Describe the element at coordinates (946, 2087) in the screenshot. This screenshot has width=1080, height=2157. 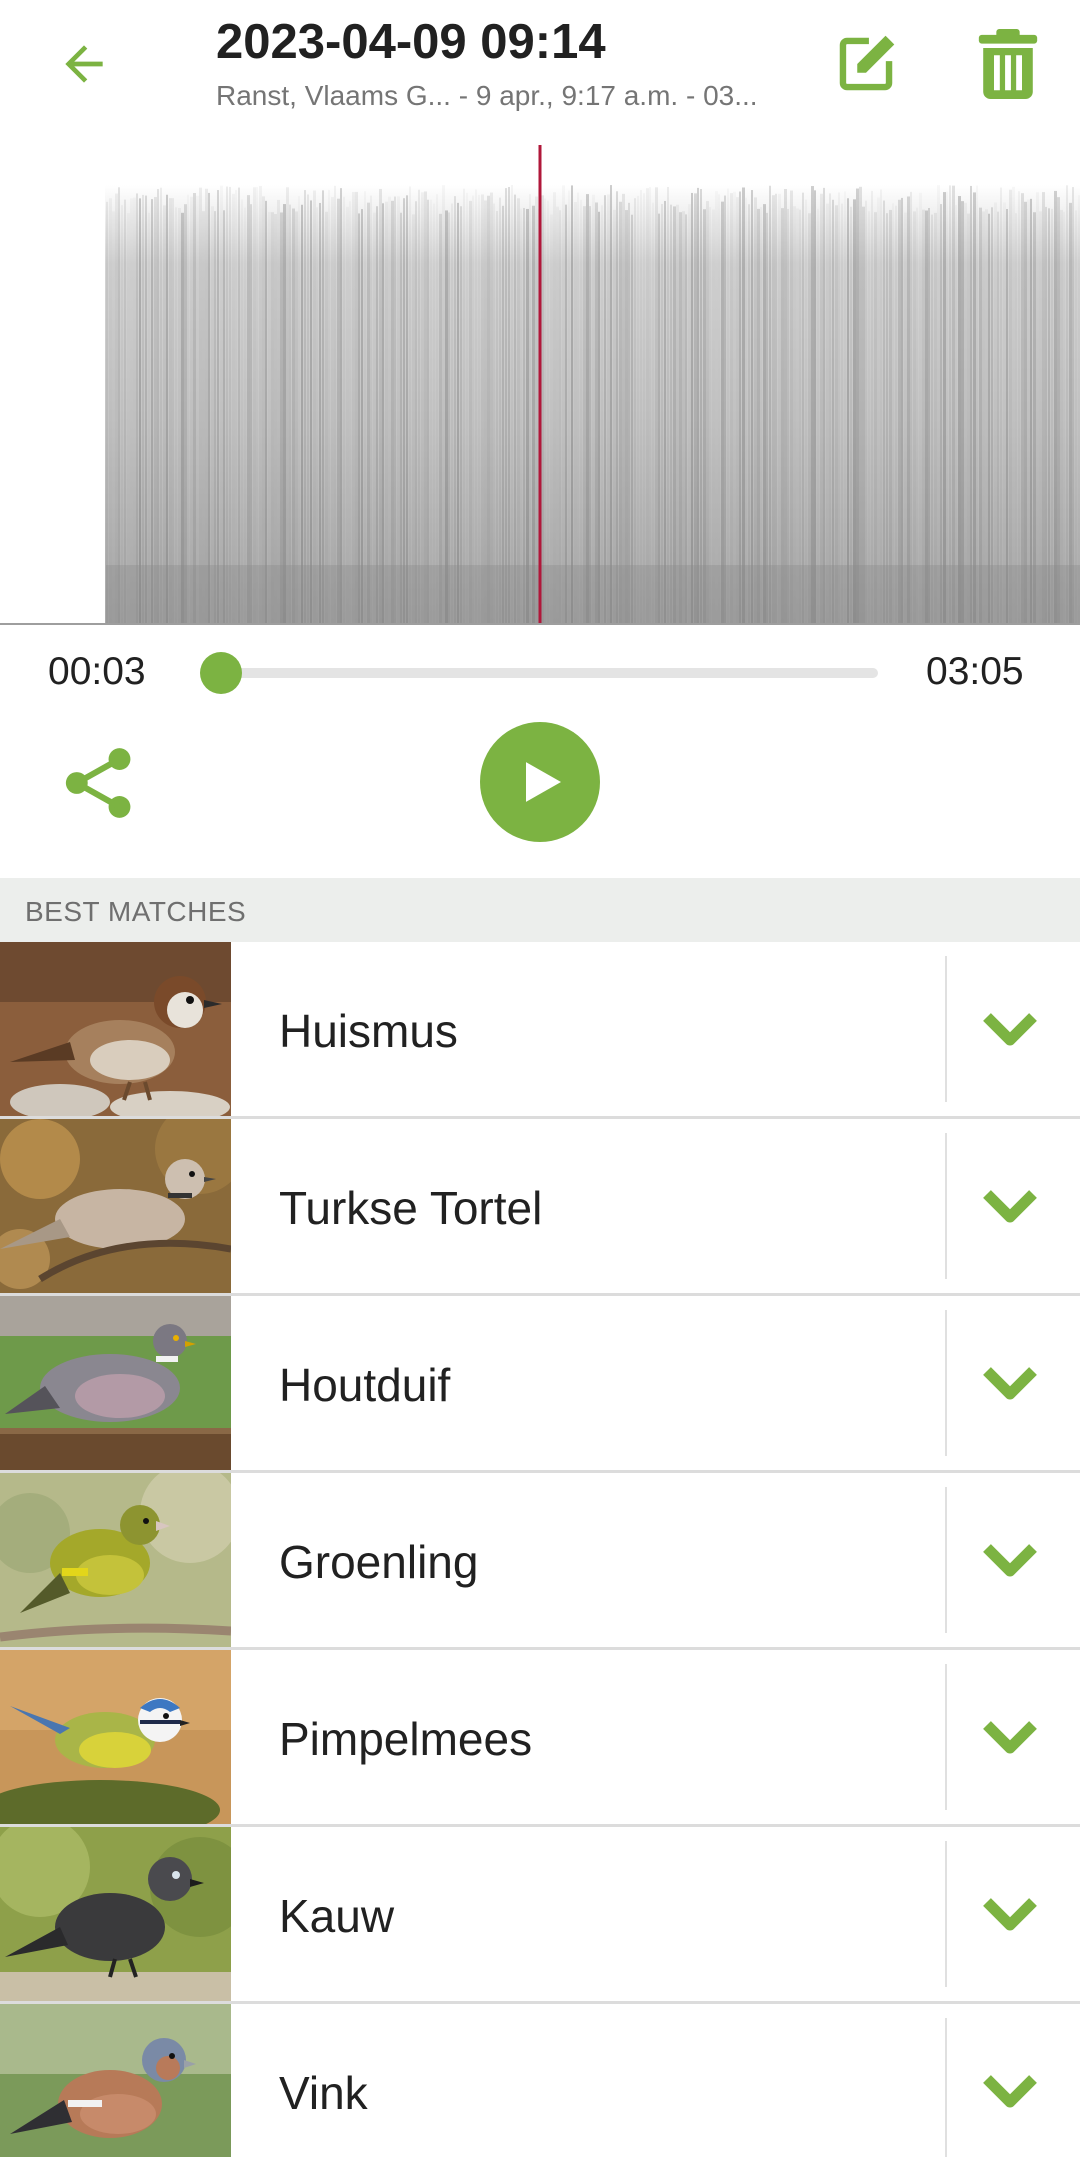
I see `divider` at that location.